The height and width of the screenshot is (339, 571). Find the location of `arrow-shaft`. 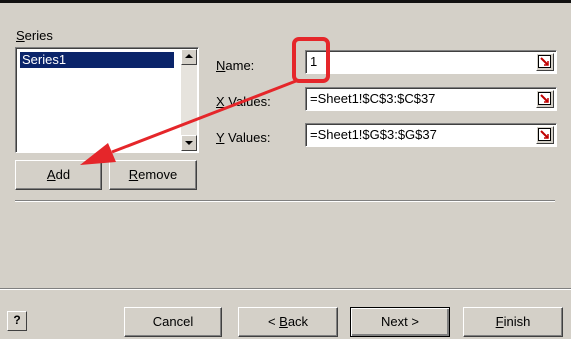

arrow-shaft is located at coordinates (204, 116).